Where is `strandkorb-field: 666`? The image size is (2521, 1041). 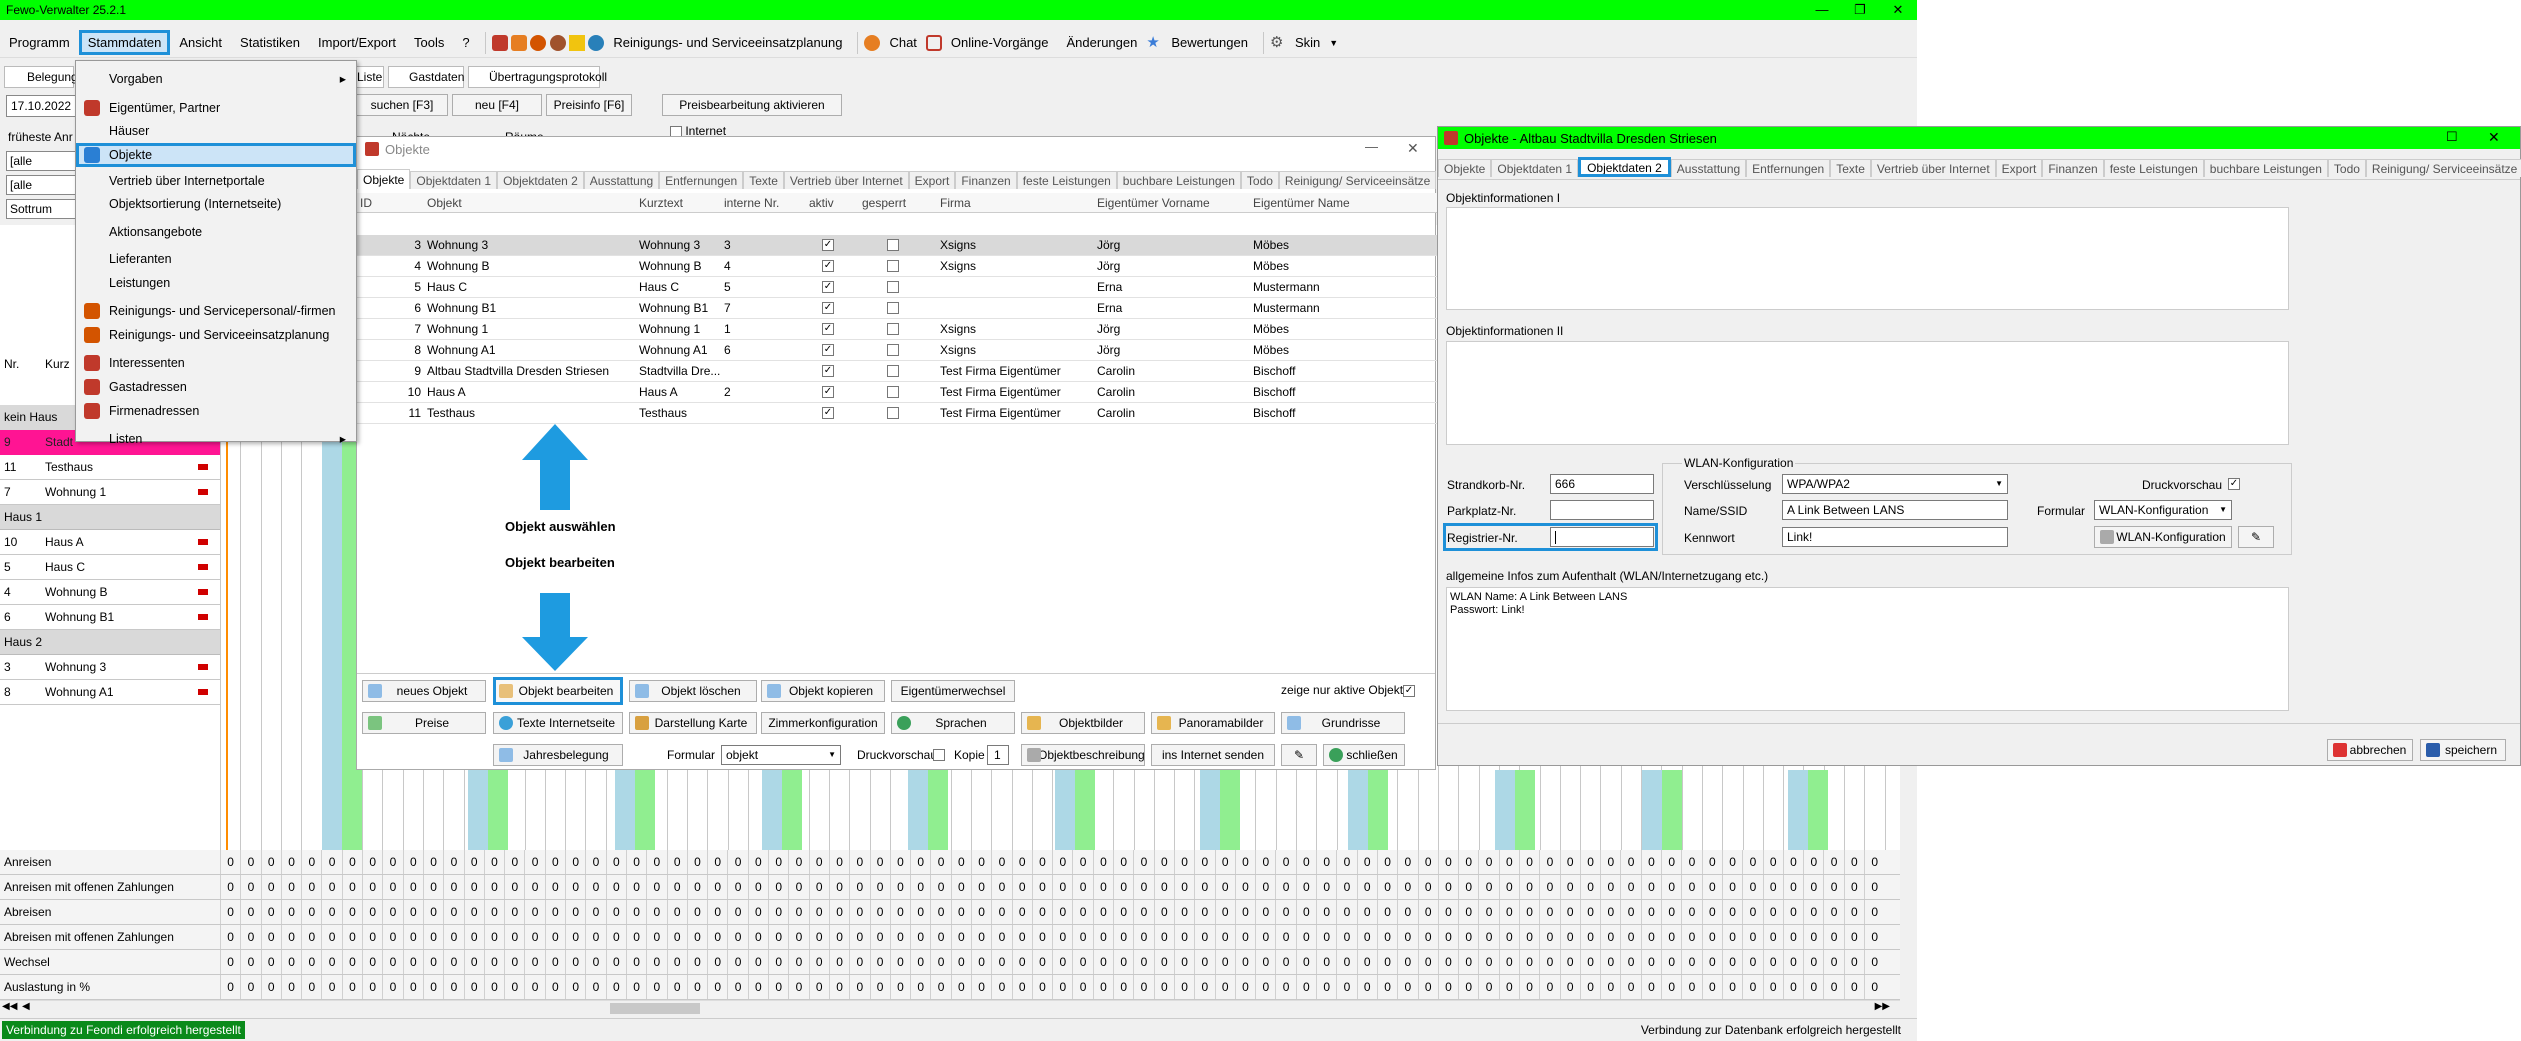 strandkorb-field: 666 is located at coordinates (1602, 484).